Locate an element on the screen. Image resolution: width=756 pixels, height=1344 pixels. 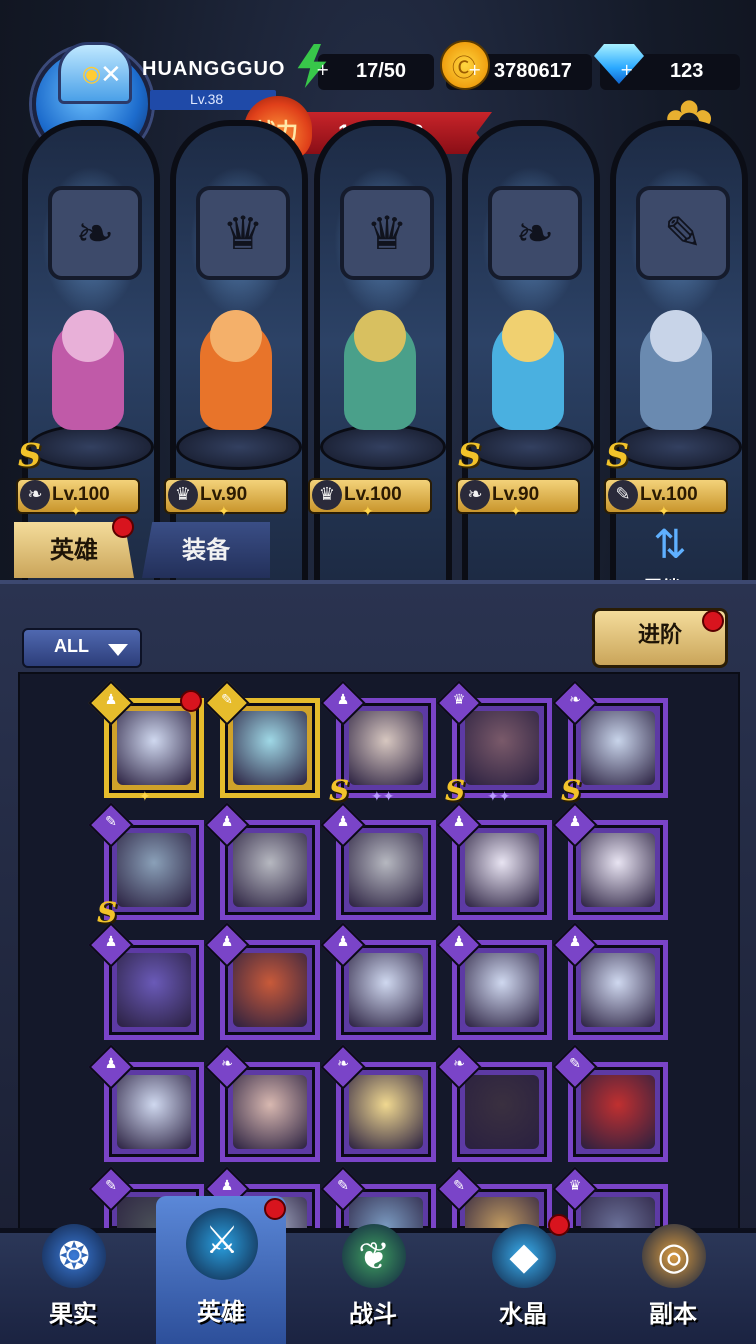
star-rating: ✦ is located at coordinates (145, 797).